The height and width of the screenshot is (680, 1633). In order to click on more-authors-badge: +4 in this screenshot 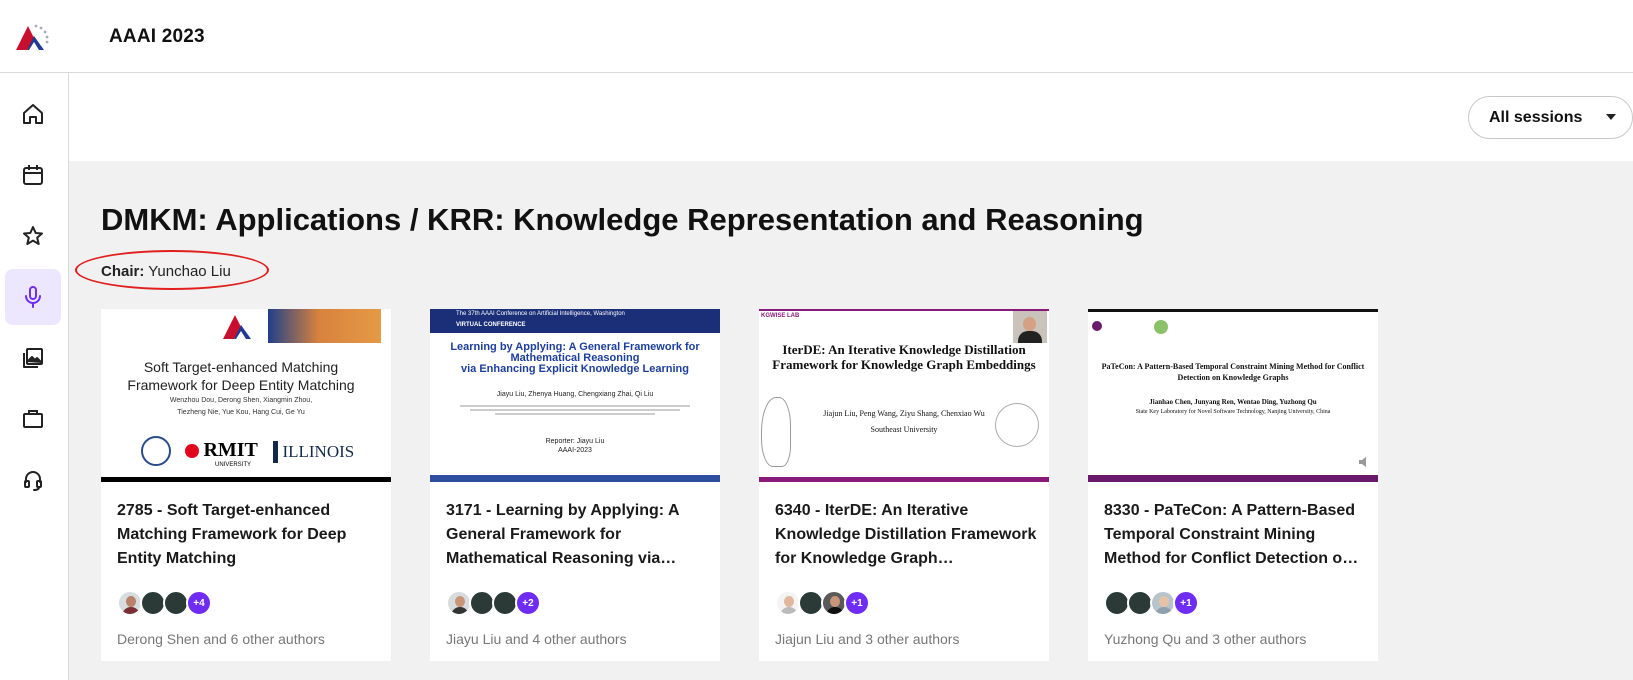, I will do `click(199, 603)`.